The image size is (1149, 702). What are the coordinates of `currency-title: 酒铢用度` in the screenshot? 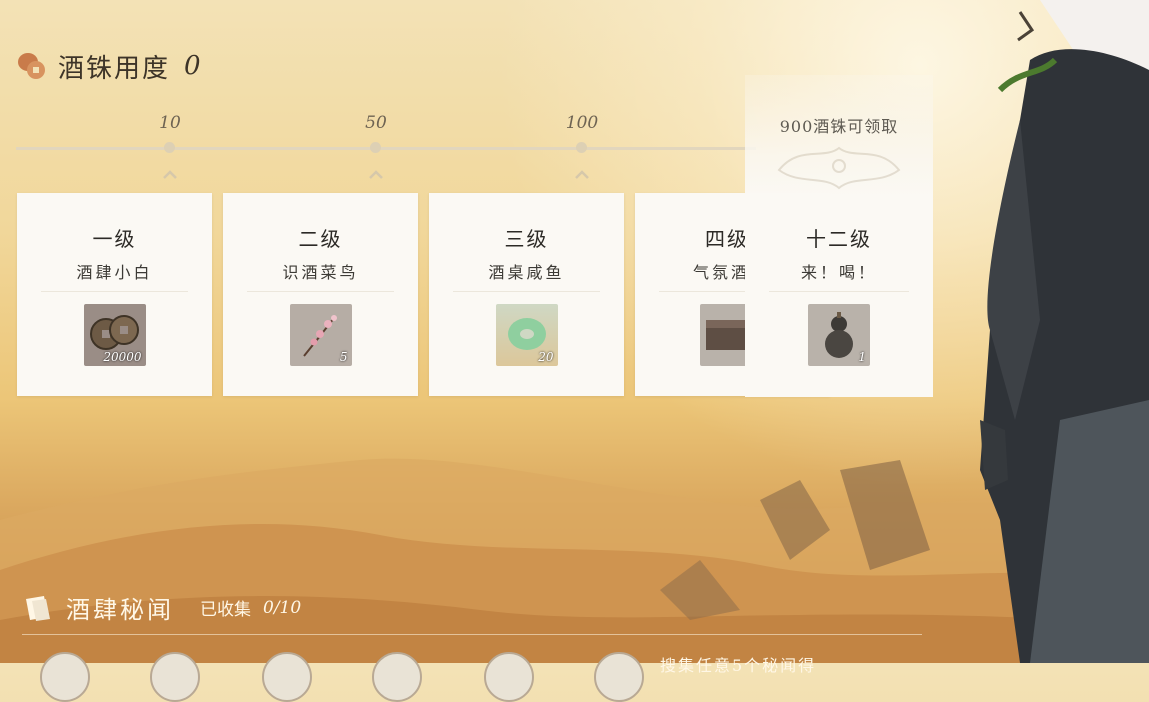 It's located at (114, 68).